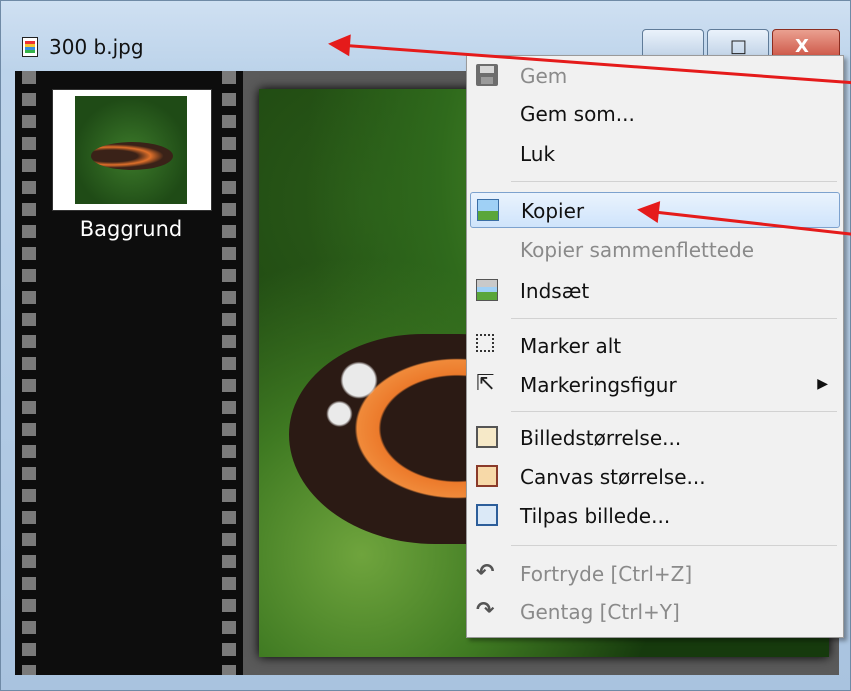 The height and width of the screenshot is (691, 851). Describe the element at coordinates (485, 343) in the screenshot. I see `select-all-icon` at that location.